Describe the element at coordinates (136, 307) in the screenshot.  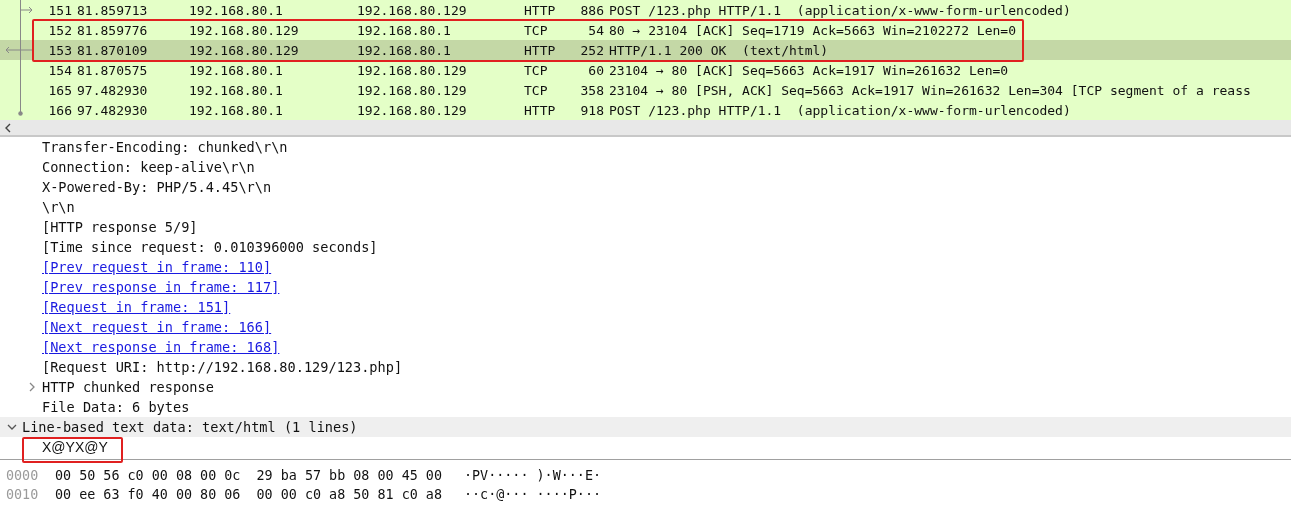
I see `frame-link: [Request in frame: 151]` at that location.